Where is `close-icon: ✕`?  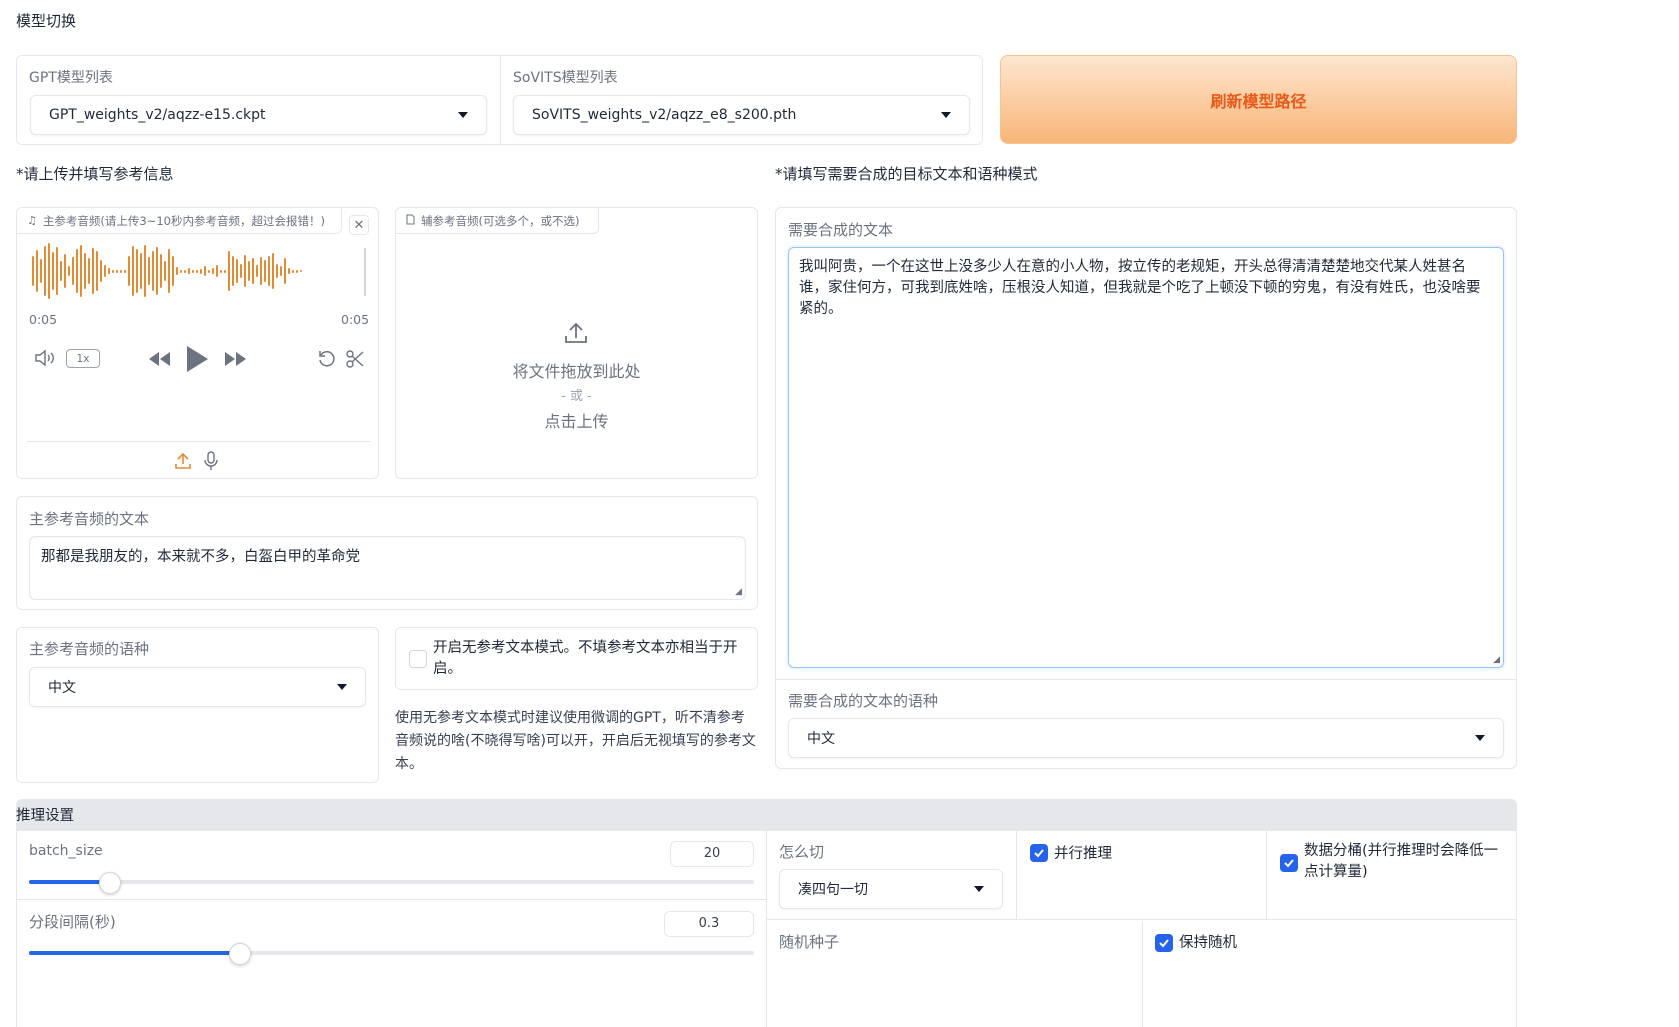 close-icon: ✕ is located at coordinates (359, 225).